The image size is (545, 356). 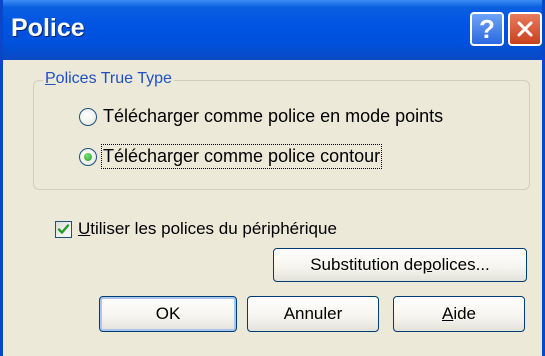 I want to click on radio-download-bitmap: Télécharger comme police en mode points, so click(x=261, y=116).